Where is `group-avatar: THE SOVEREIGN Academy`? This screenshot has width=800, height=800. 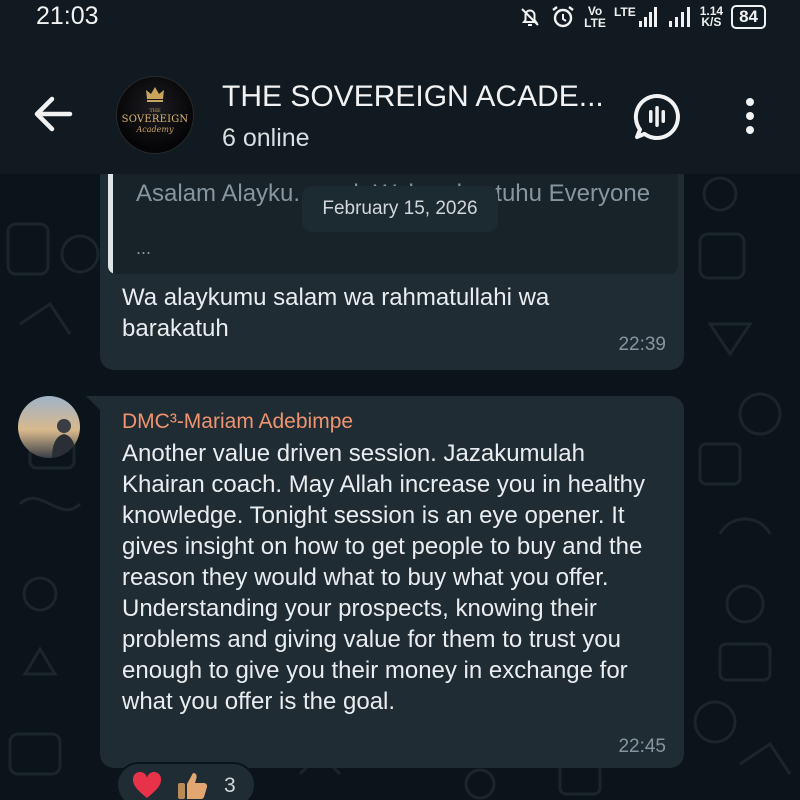 group-avatar: THE SOVEREIGN Academy is located at coordinates (155, 115).